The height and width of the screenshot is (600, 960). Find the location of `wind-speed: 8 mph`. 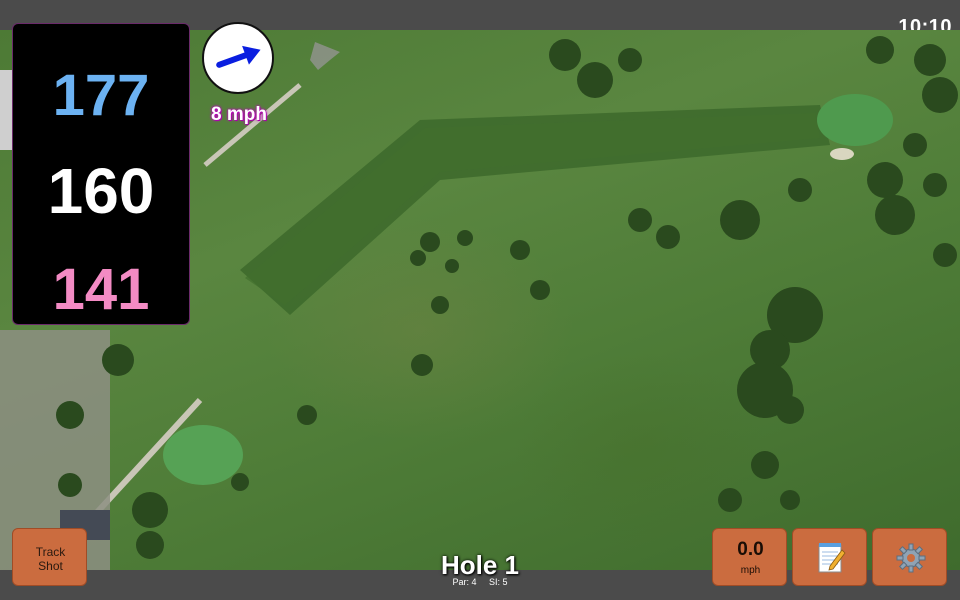

wind-speed: 8 mph is located at coordinates (239, 114).